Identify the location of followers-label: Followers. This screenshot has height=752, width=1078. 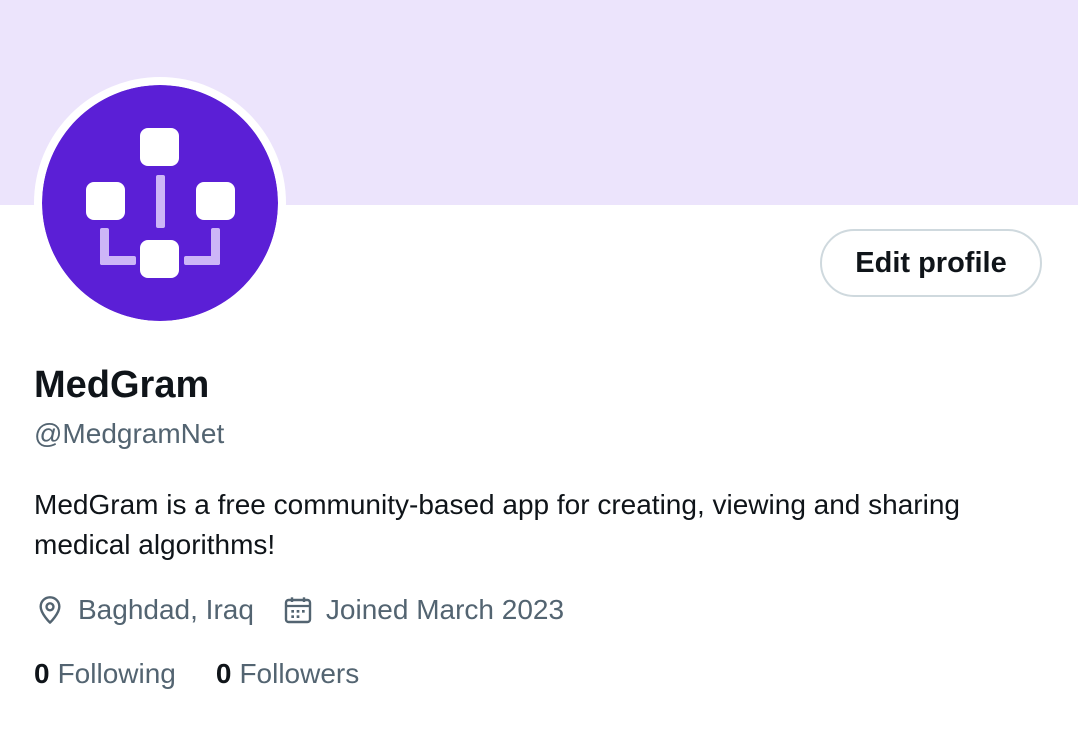
(299, 673).